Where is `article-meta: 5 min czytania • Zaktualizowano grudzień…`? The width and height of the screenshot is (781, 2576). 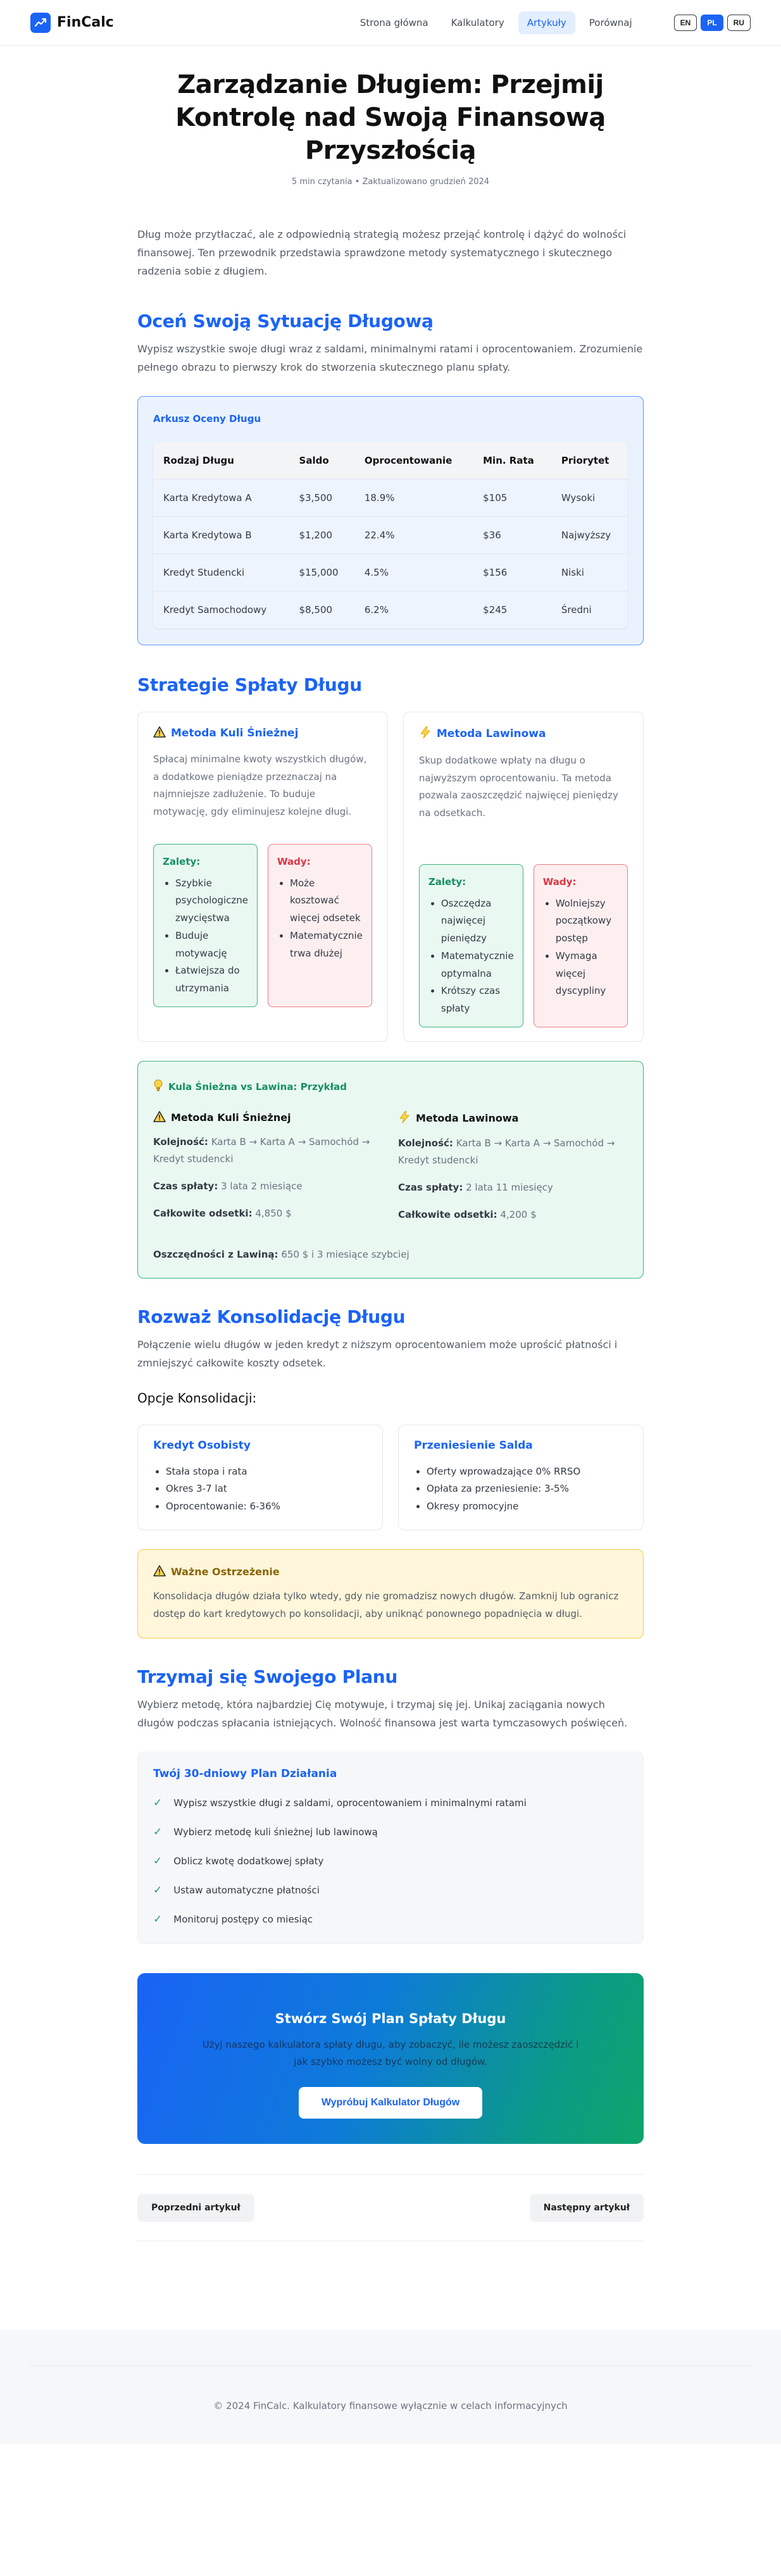 article-meta: 5 min czytania • Zaktualizowano grudzień… is located at coordinates (390, 182).